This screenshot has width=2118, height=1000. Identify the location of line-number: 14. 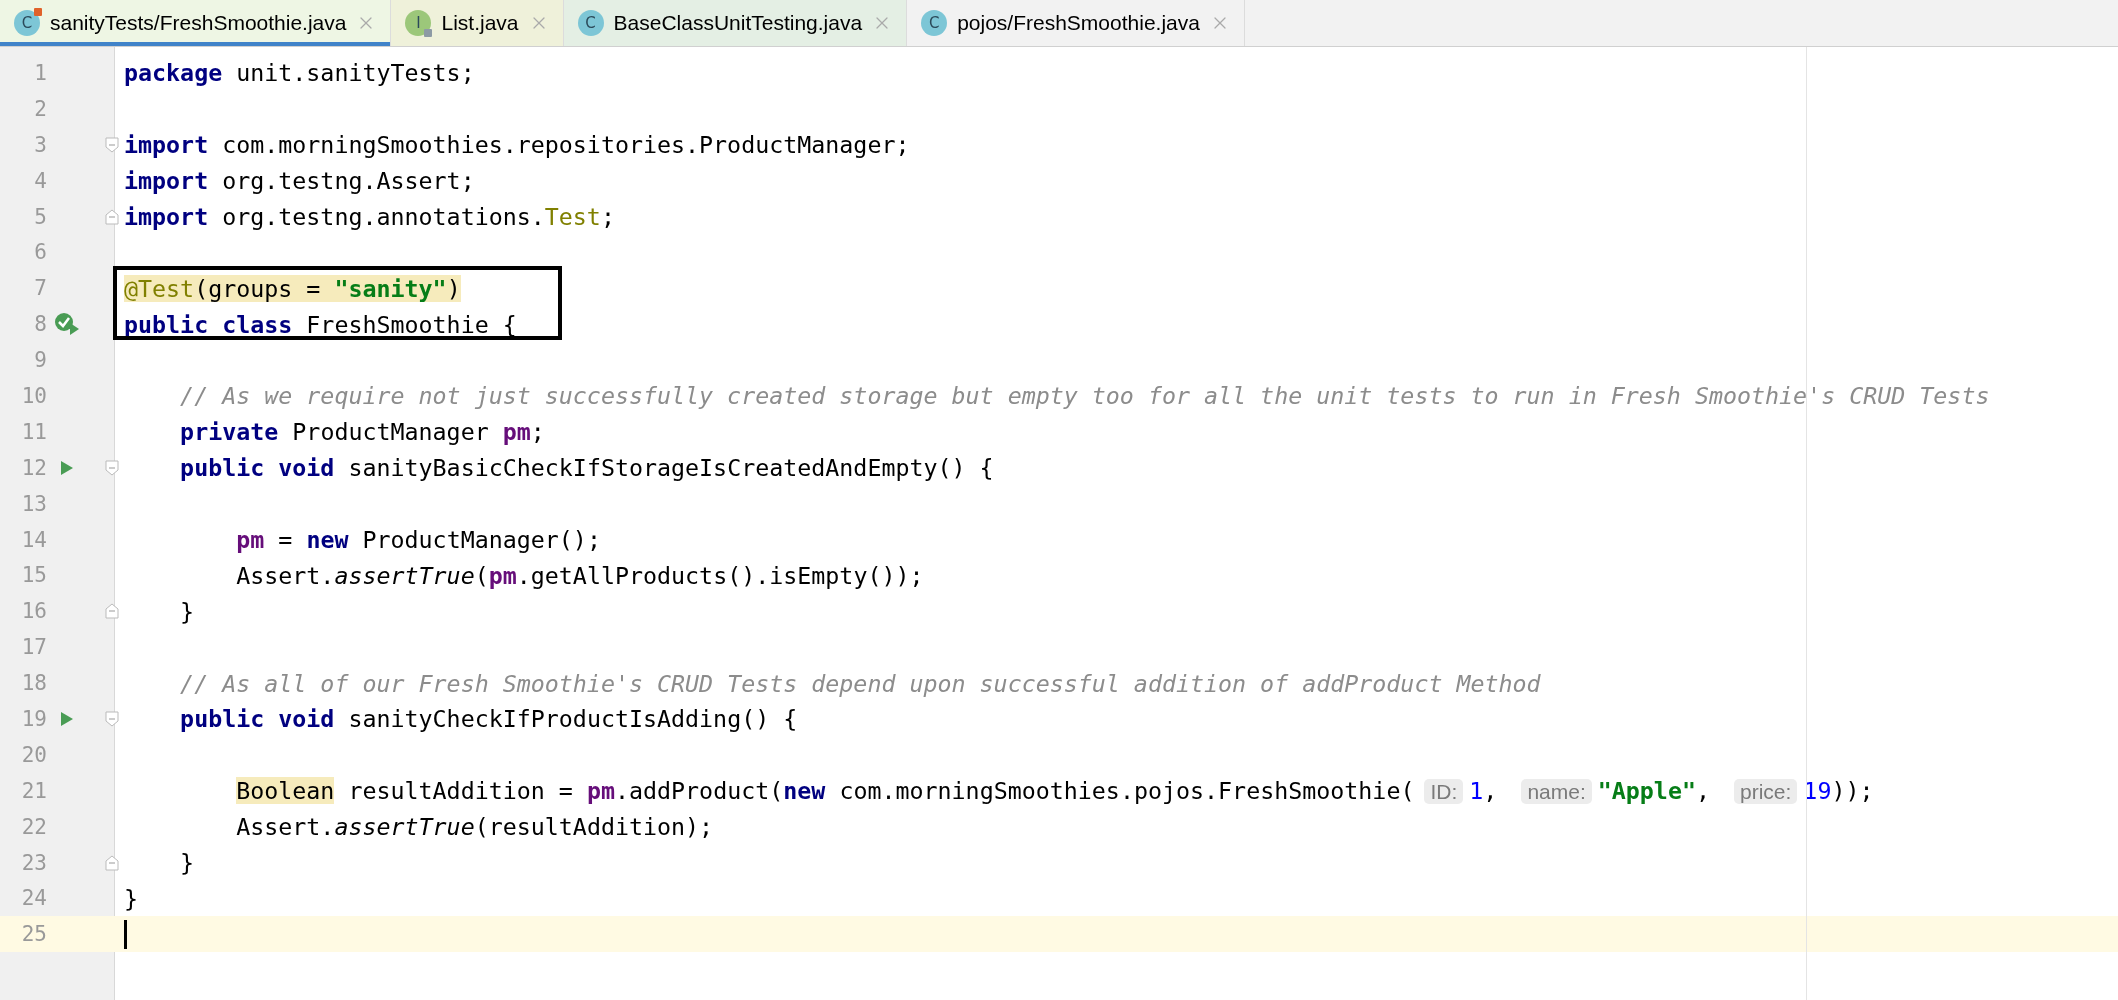
(33, 539).